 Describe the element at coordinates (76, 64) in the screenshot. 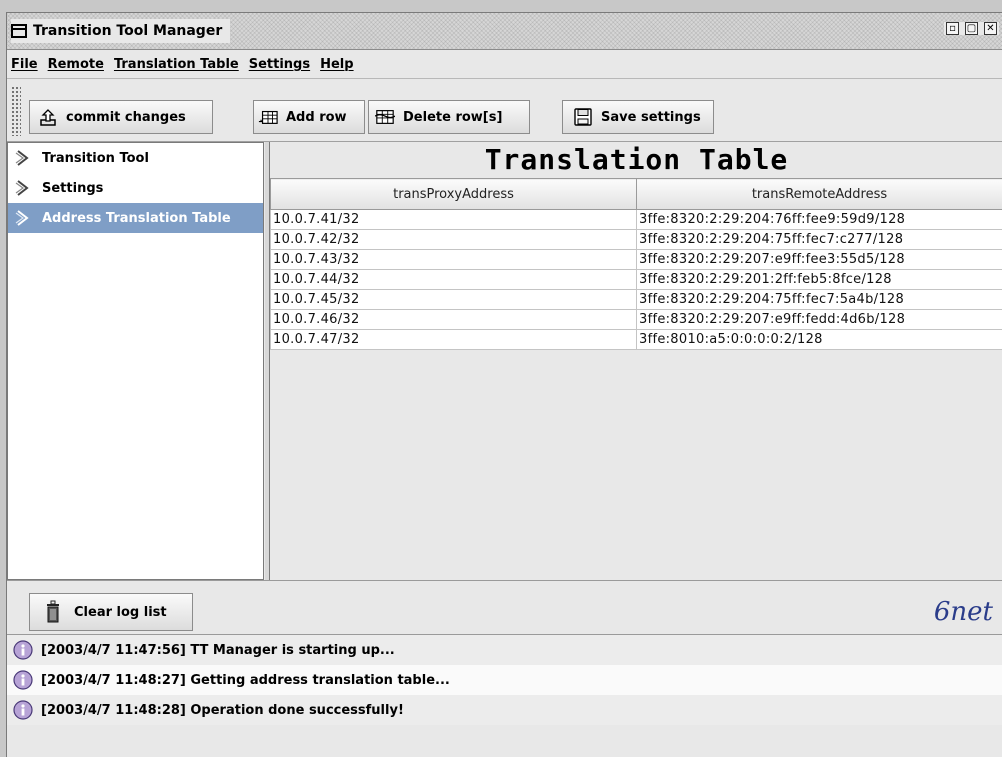

I see `menu-remote: Remote` at that location.